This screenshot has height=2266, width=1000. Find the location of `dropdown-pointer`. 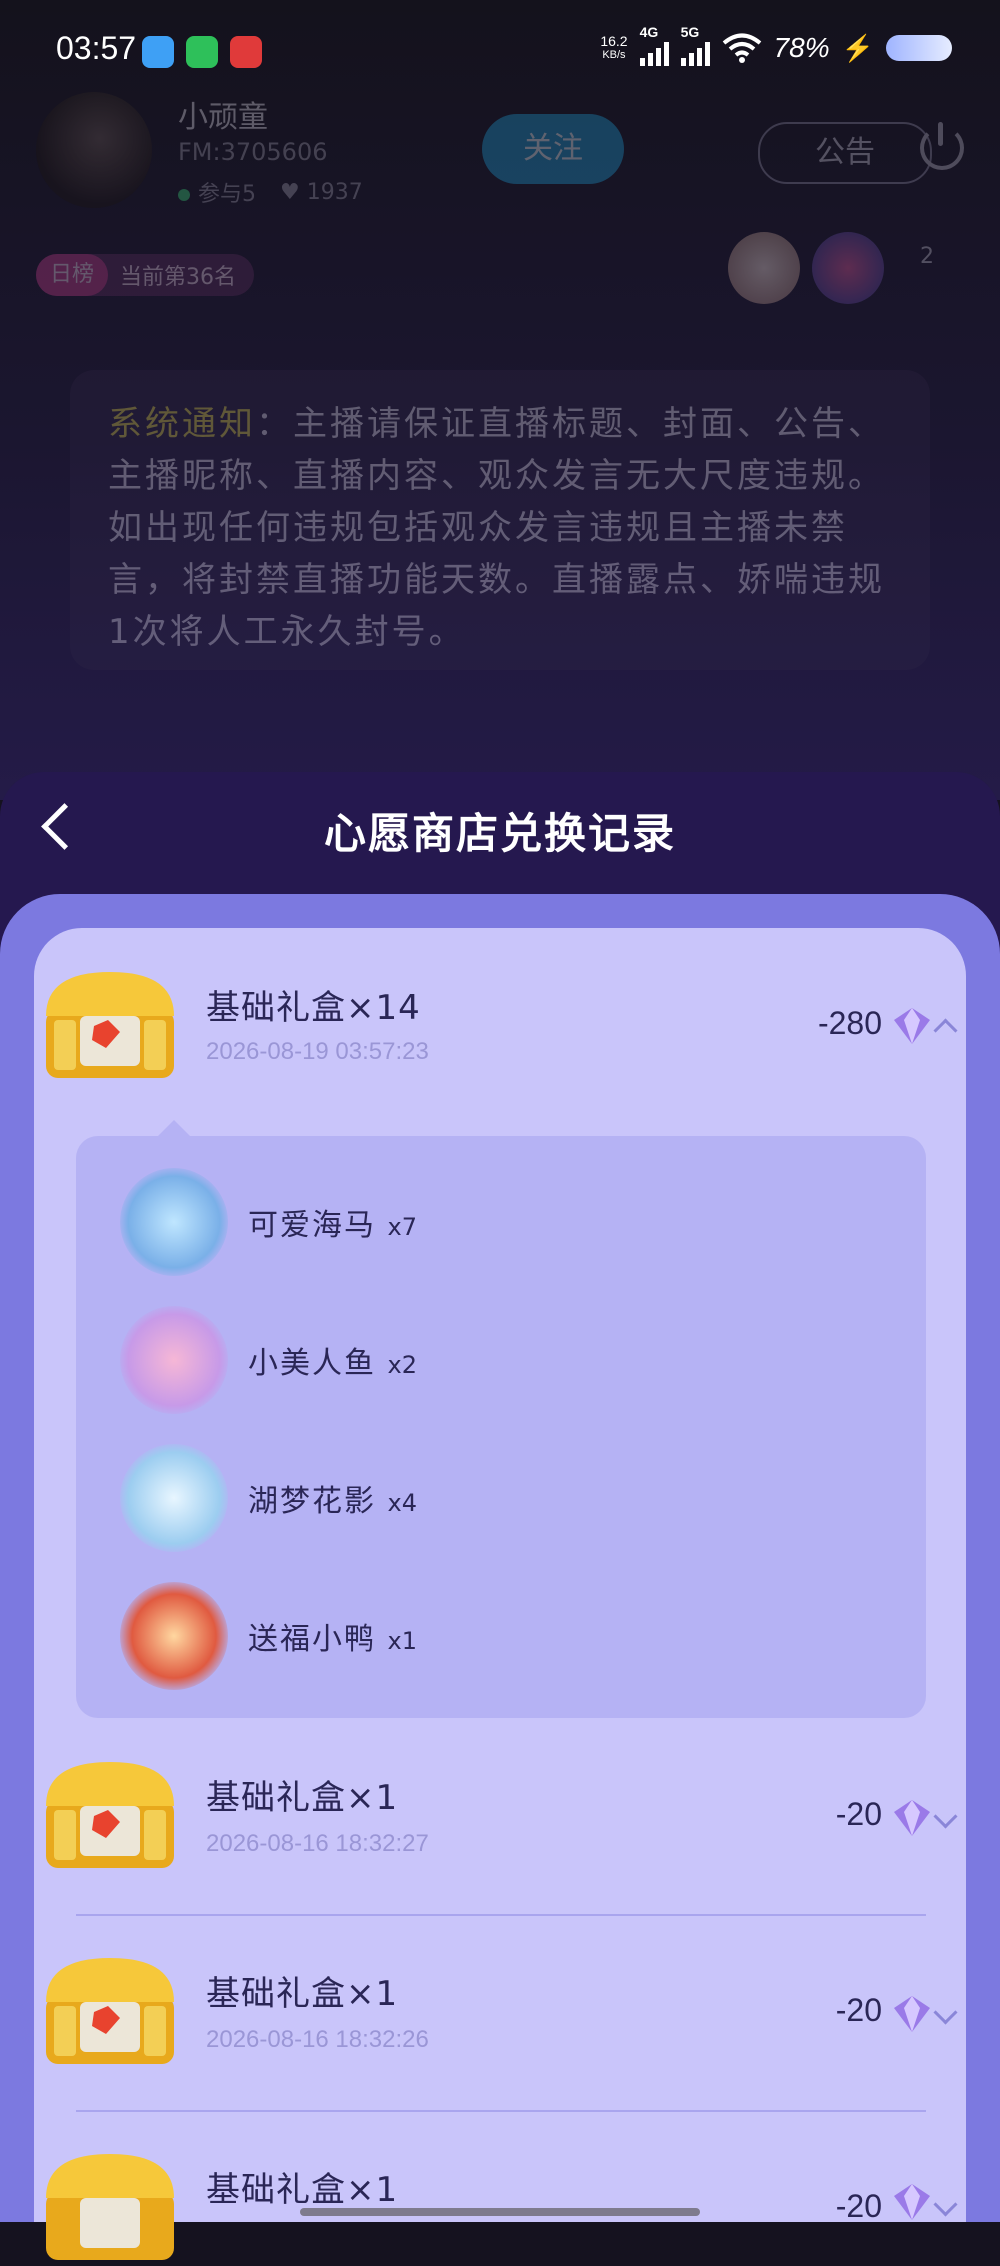

dropdown-pointer is located at coordinates (174, 1128).